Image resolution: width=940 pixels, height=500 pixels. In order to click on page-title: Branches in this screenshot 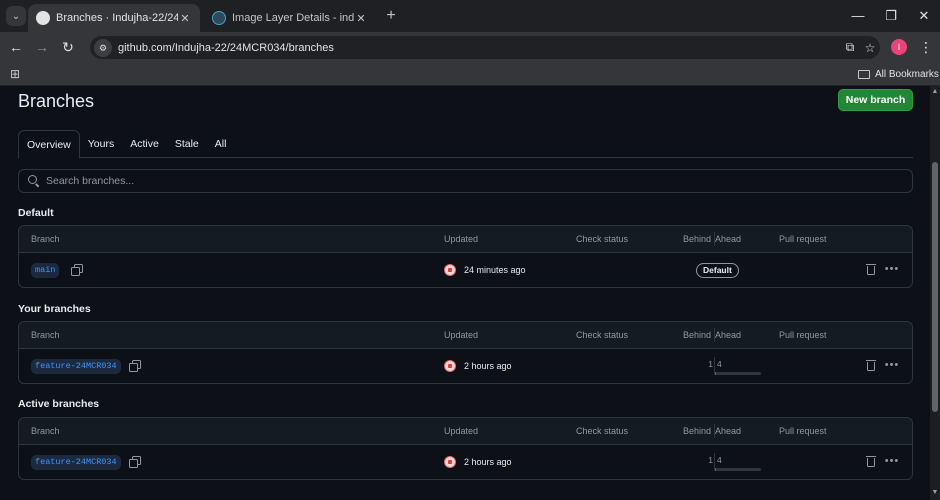, I will do `click(56, 101)`.